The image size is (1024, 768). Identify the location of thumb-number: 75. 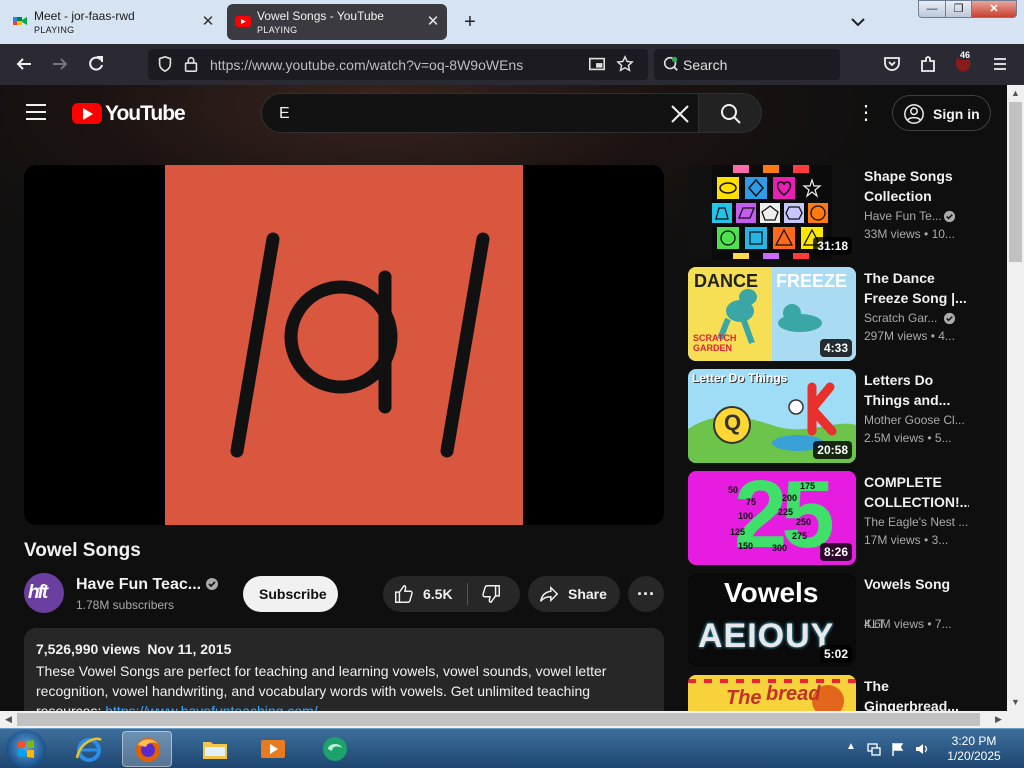
(751, 502).